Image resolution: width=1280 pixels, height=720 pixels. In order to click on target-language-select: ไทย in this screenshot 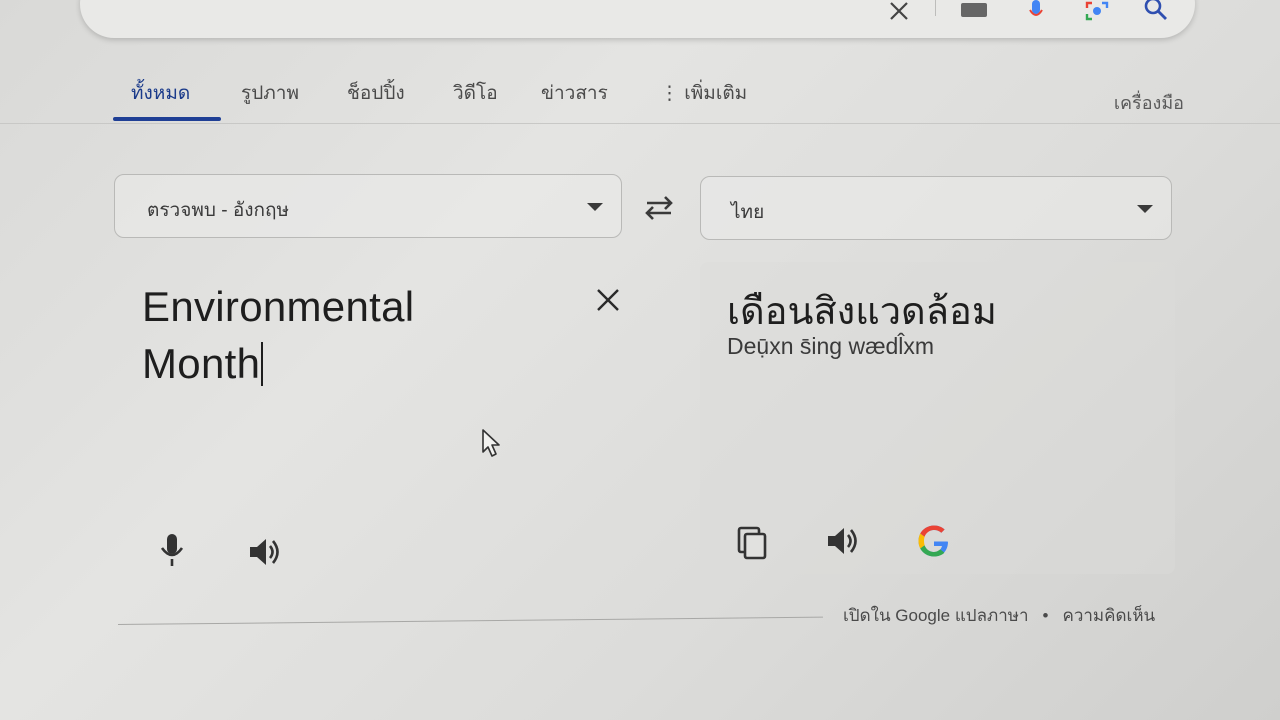, I will do `click(936, 208)`.